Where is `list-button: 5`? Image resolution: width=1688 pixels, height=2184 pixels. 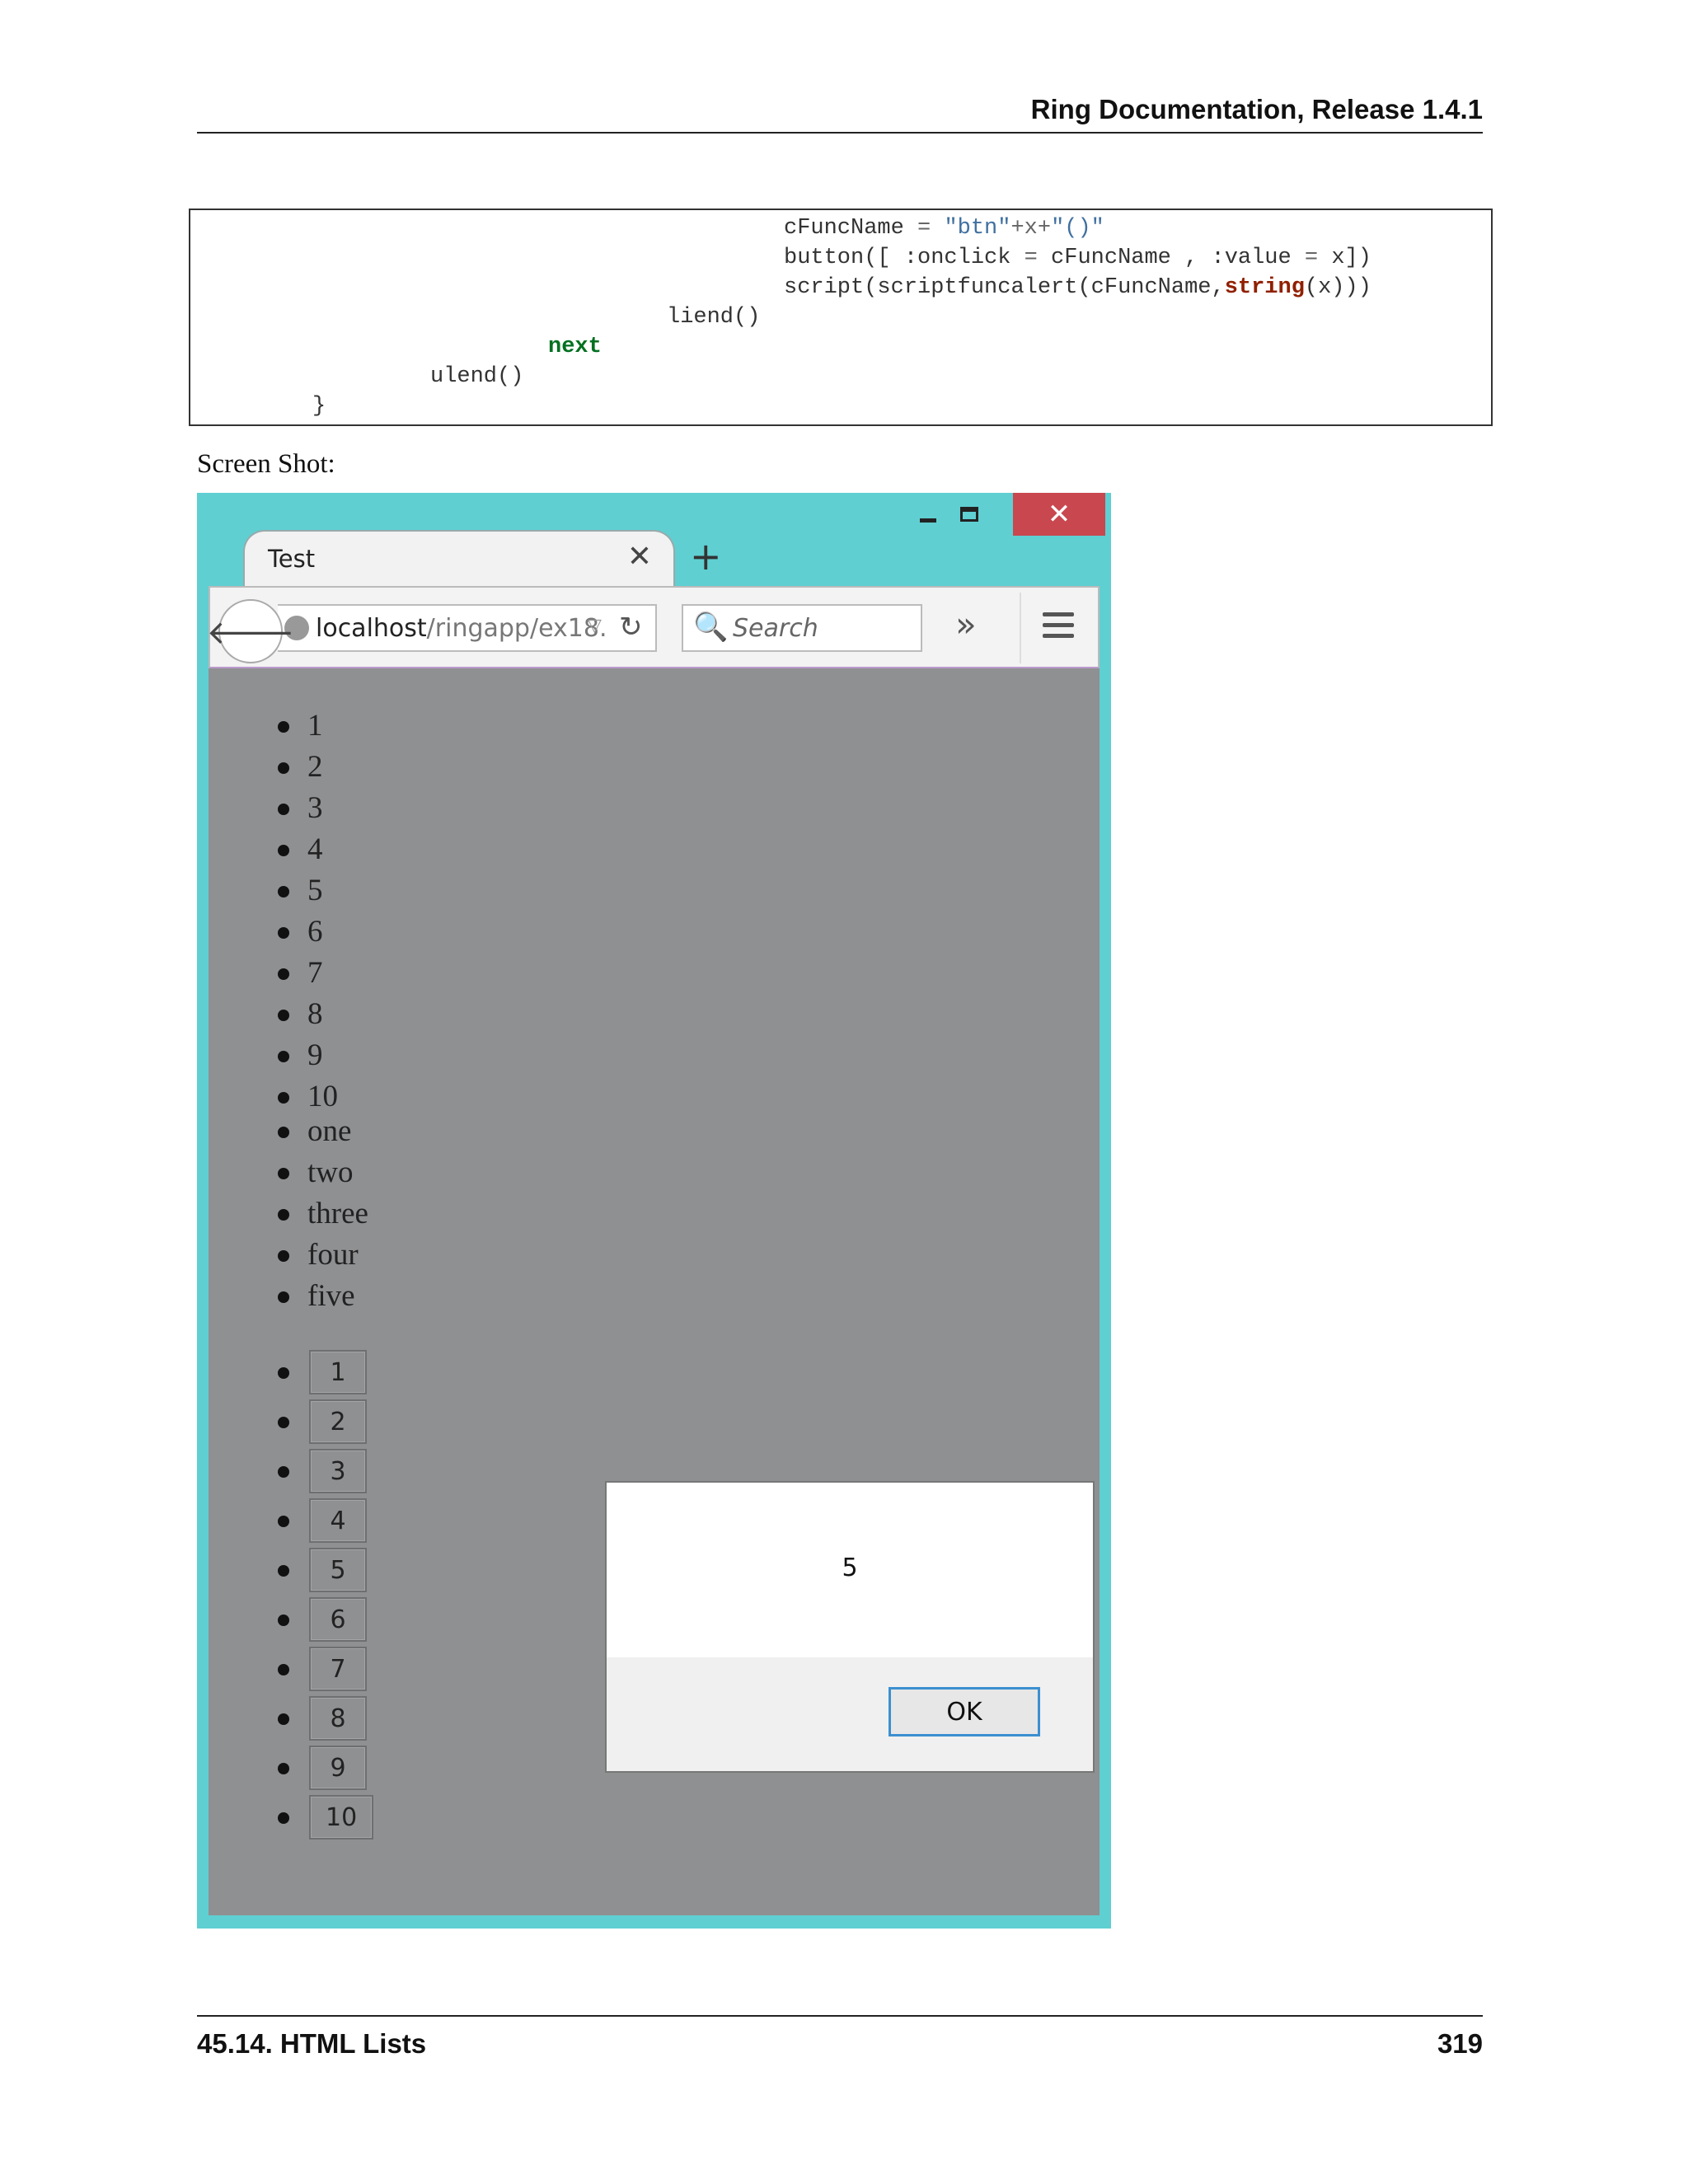
list-button: 5 is located at coordinates (338, 1570).